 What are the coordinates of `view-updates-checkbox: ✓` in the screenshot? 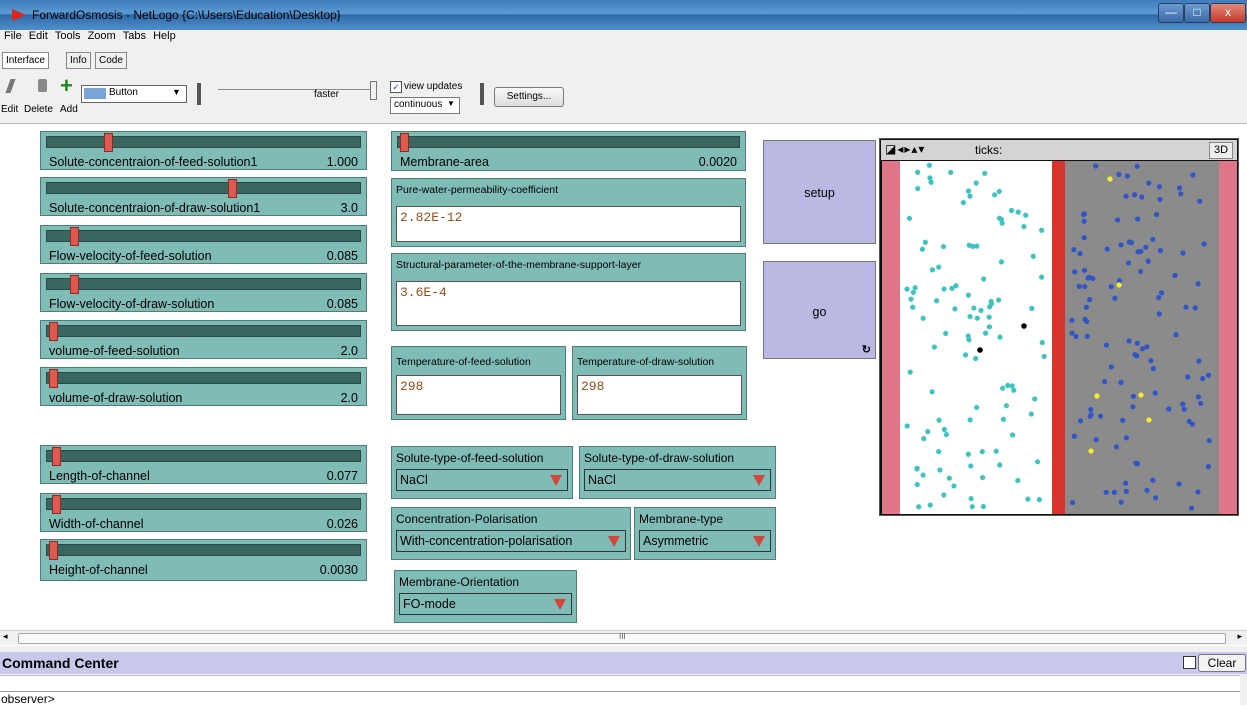 It's located at (396, 87).